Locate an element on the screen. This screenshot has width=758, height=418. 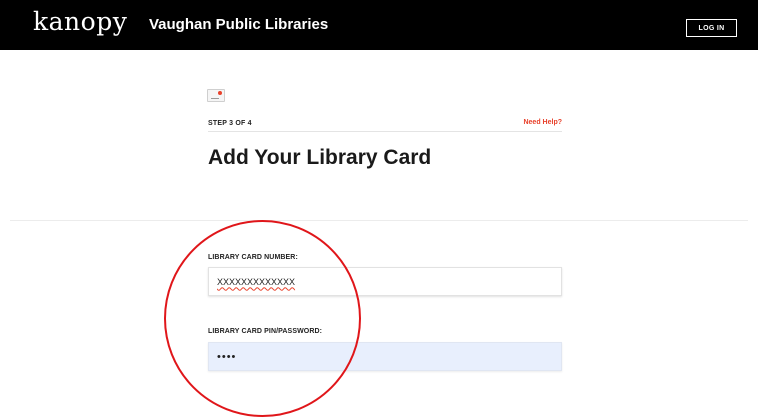
log-in-button: LOG IN is located at coordinates (711, 28).